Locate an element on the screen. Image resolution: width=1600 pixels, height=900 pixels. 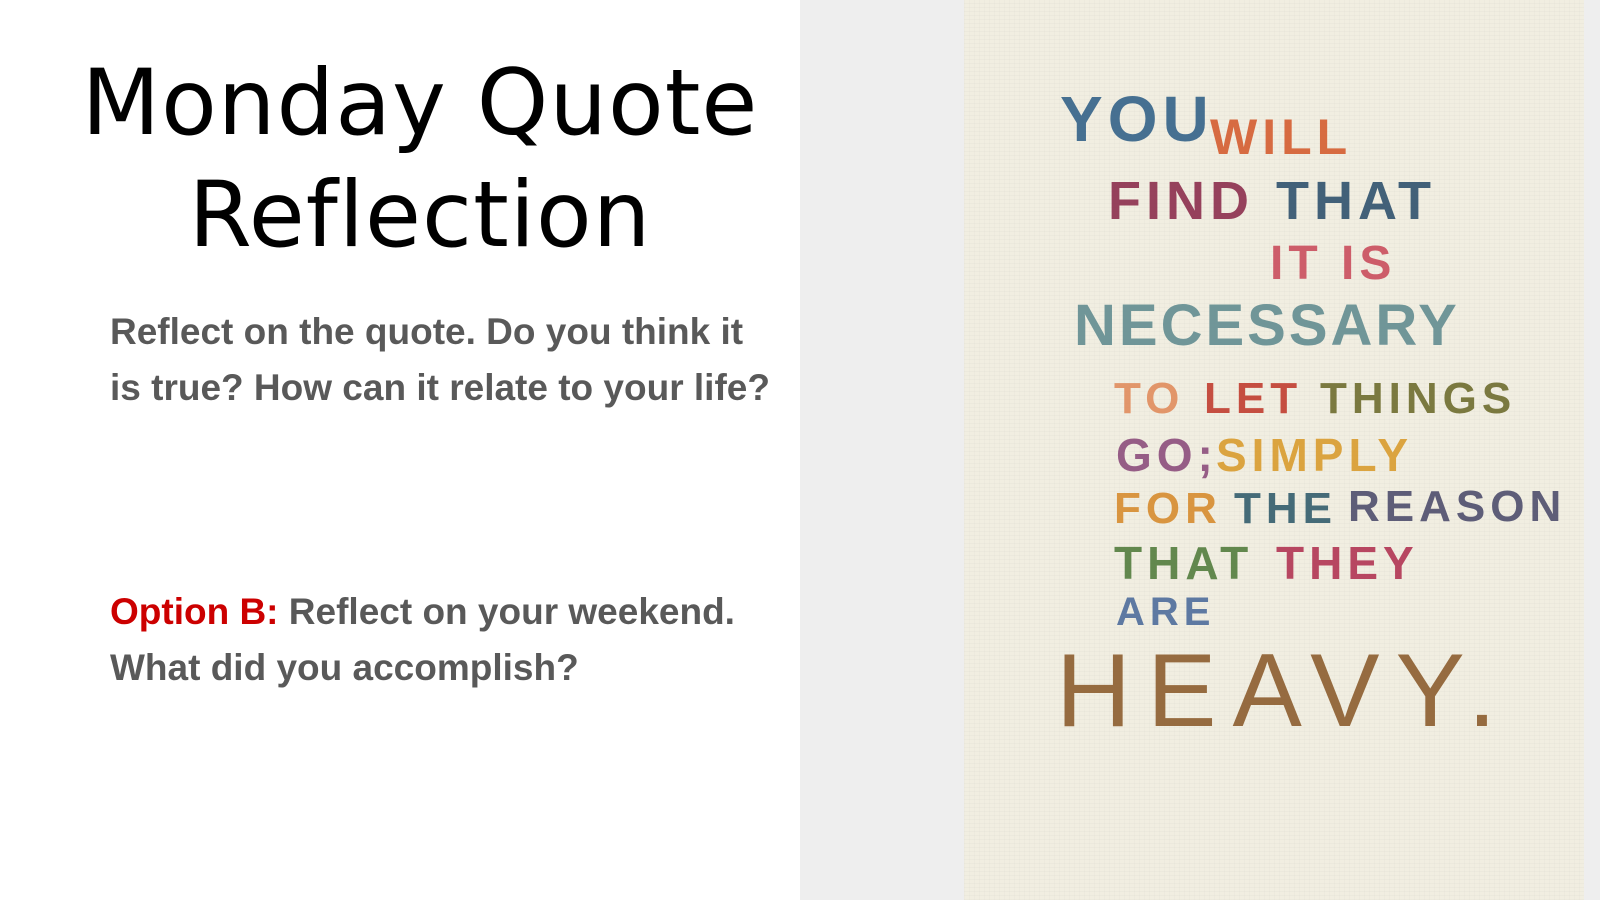
quote-word-find: FIND is located at coordinates (1181, 201).